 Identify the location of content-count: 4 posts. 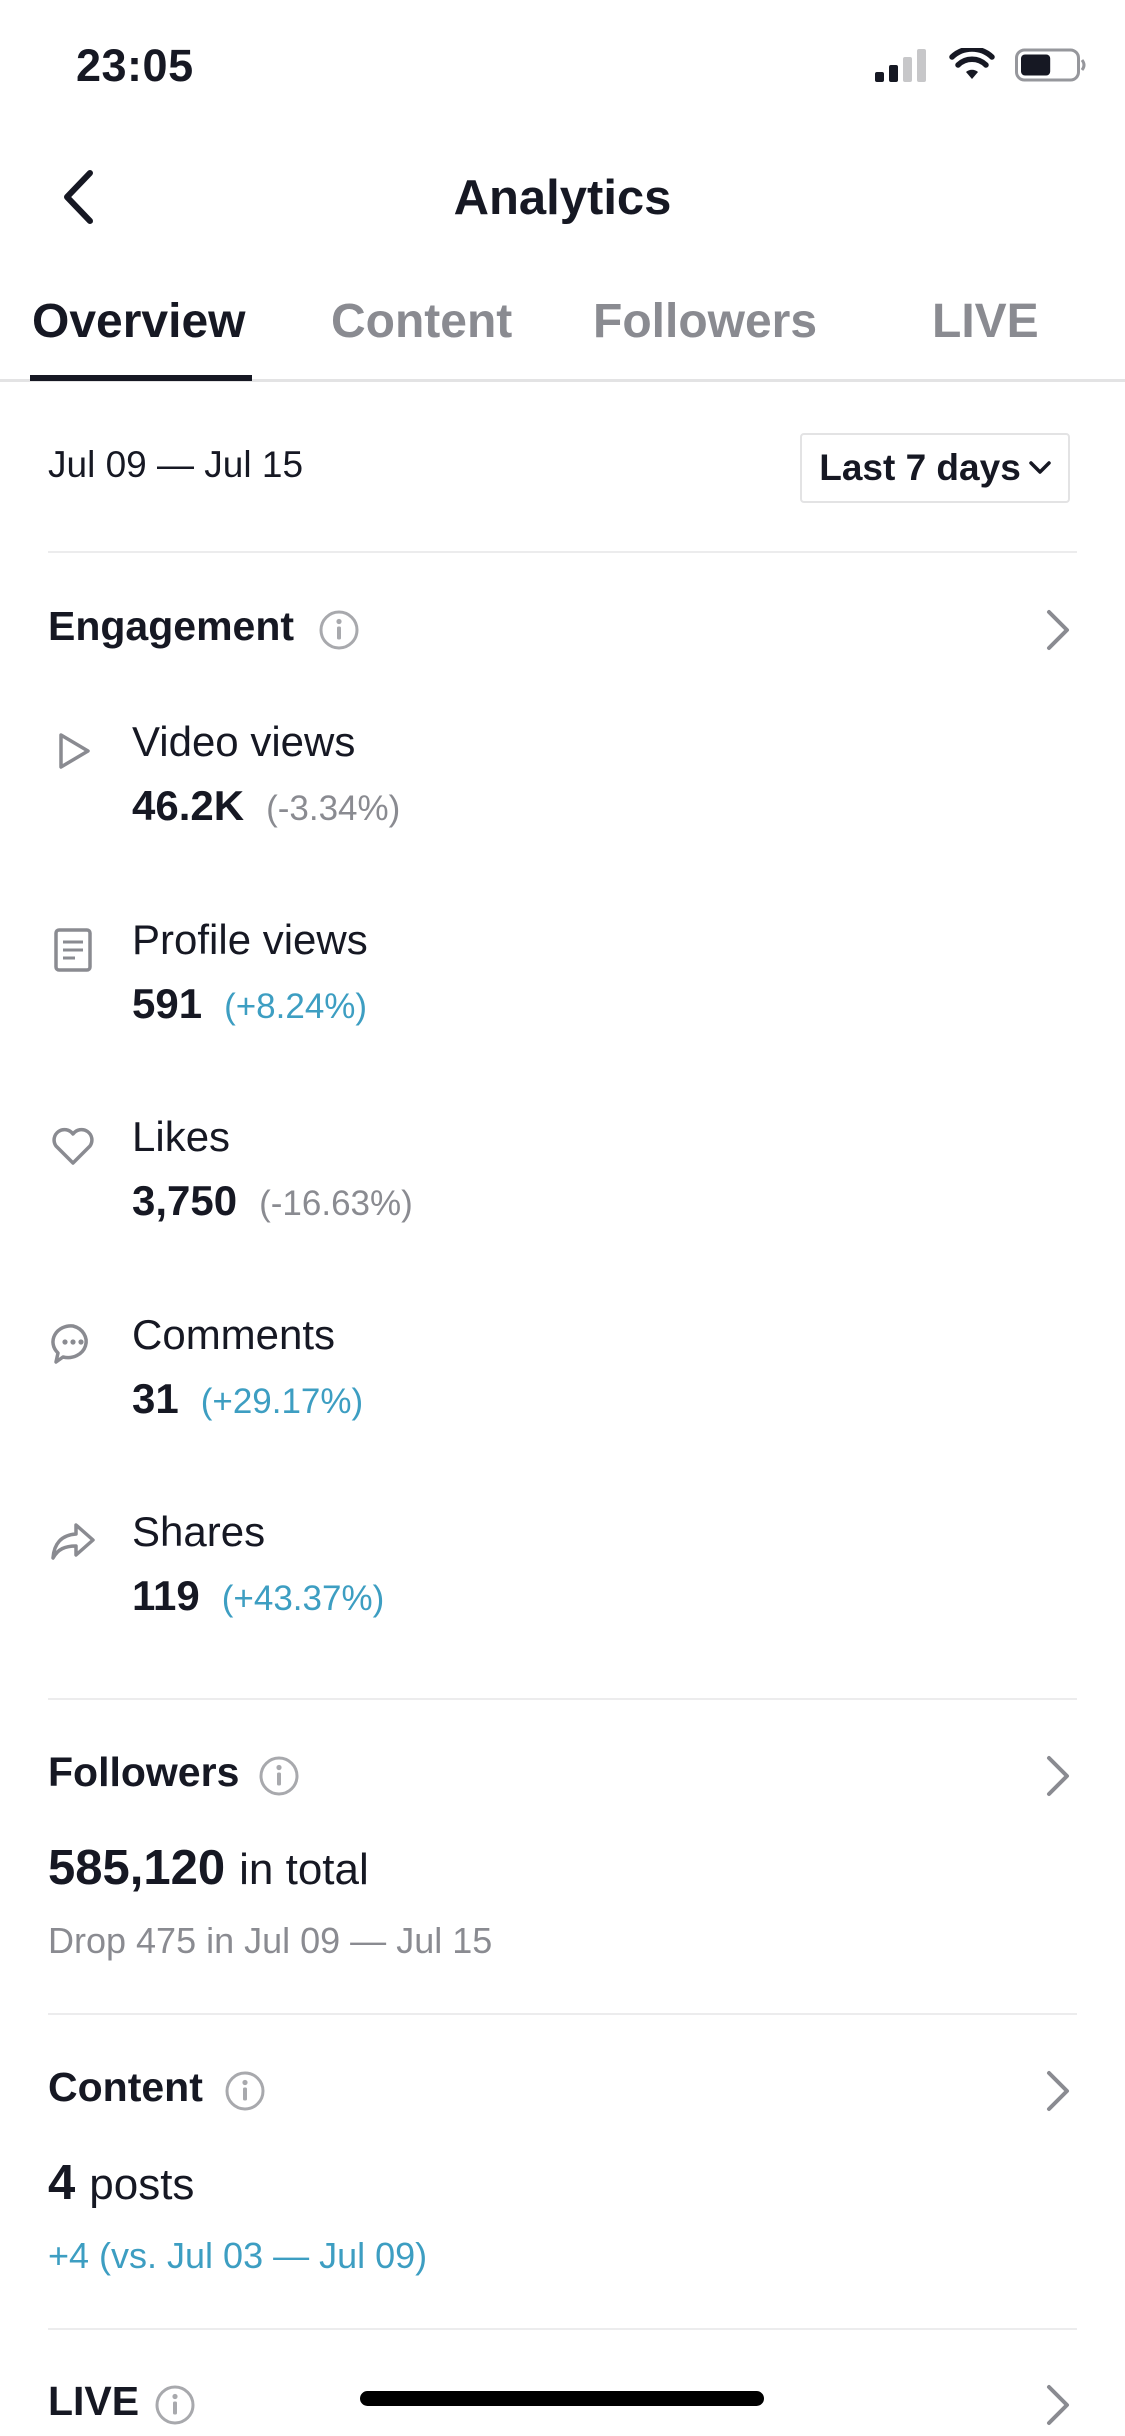
(121, 2183).